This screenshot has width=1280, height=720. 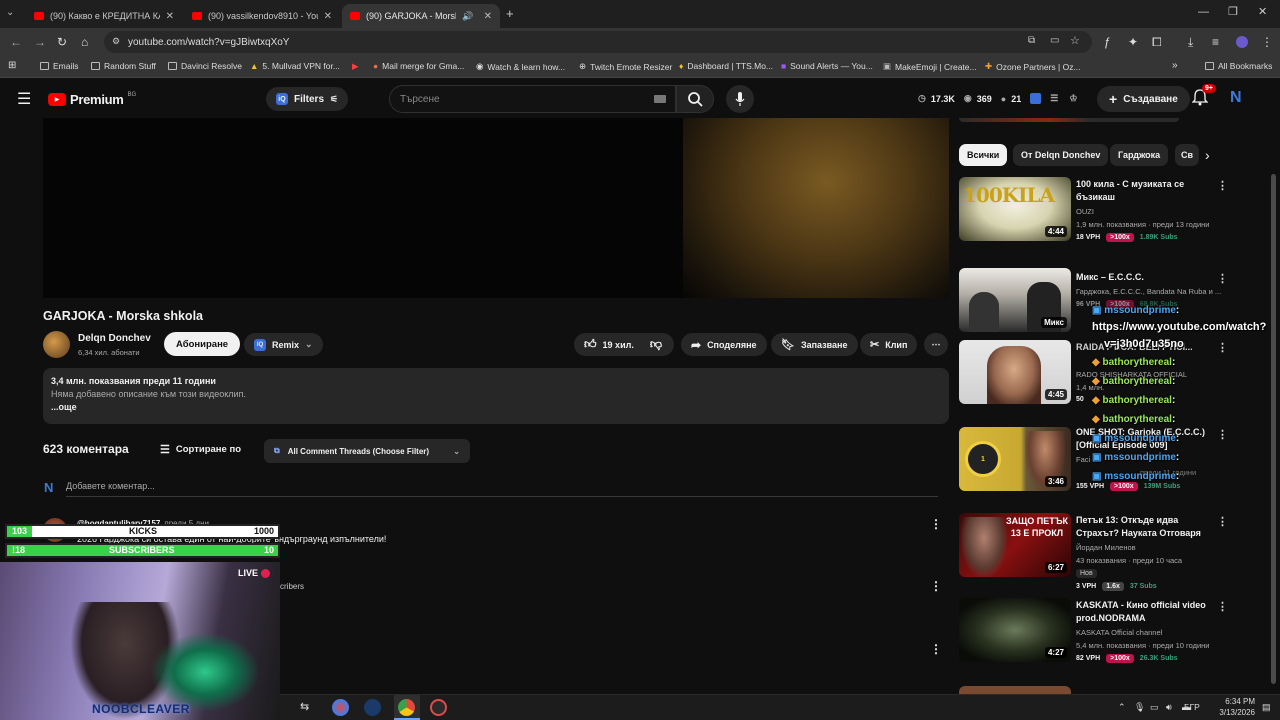 I want to click on chip-more: Св, so click(x=1187, y=155).